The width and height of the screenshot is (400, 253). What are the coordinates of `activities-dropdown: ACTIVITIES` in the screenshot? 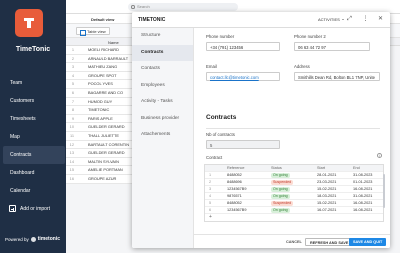 It's located at (331, 19).